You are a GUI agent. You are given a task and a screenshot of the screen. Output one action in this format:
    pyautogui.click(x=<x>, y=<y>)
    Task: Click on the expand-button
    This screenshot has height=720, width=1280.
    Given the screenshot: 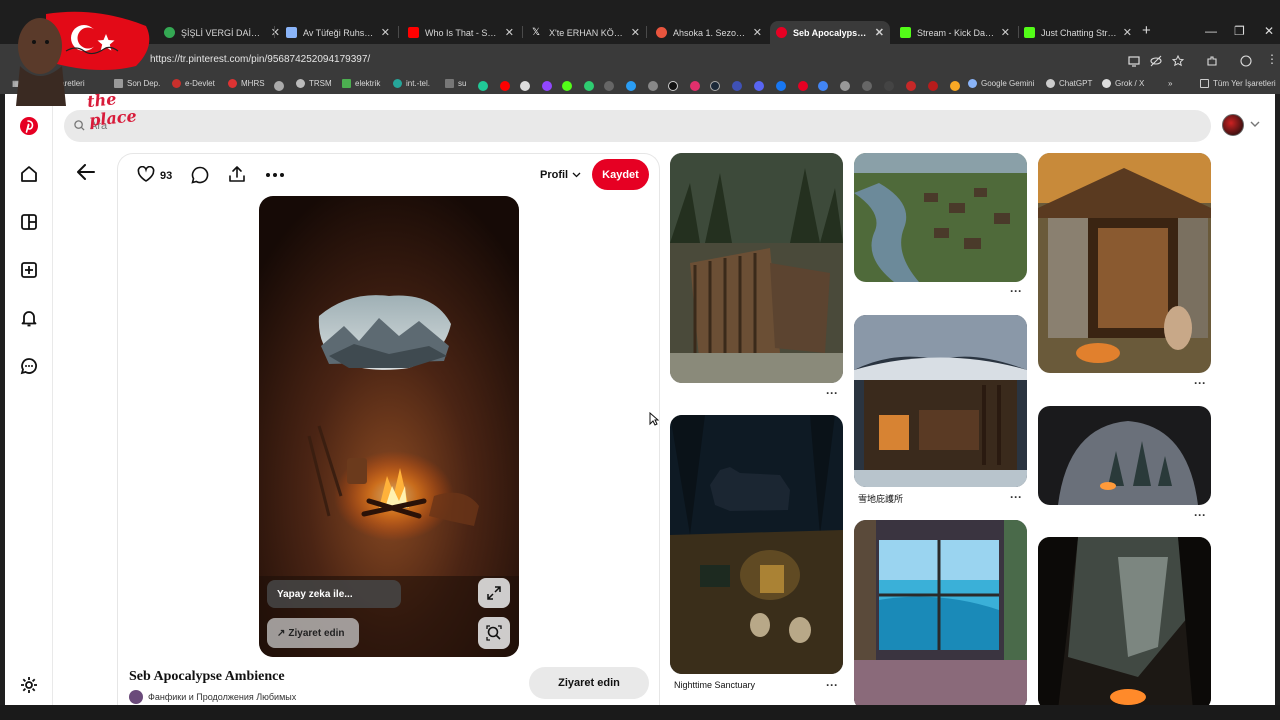 What is the action you would take?
    pyautogui.click(x=494, y=593)
    